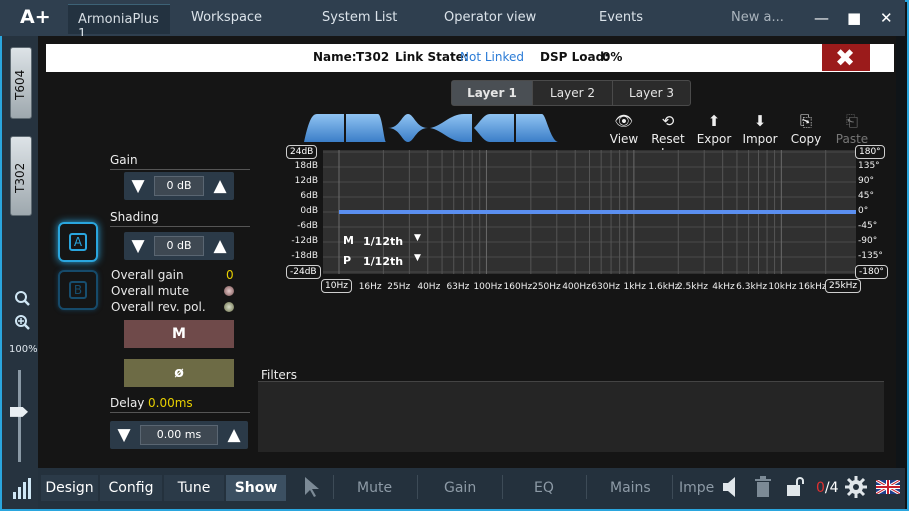  What do you see at coordinates (124, 435) in the screenshot?
I see `delay-down-button: ▼` at bounding box center [124, 435].